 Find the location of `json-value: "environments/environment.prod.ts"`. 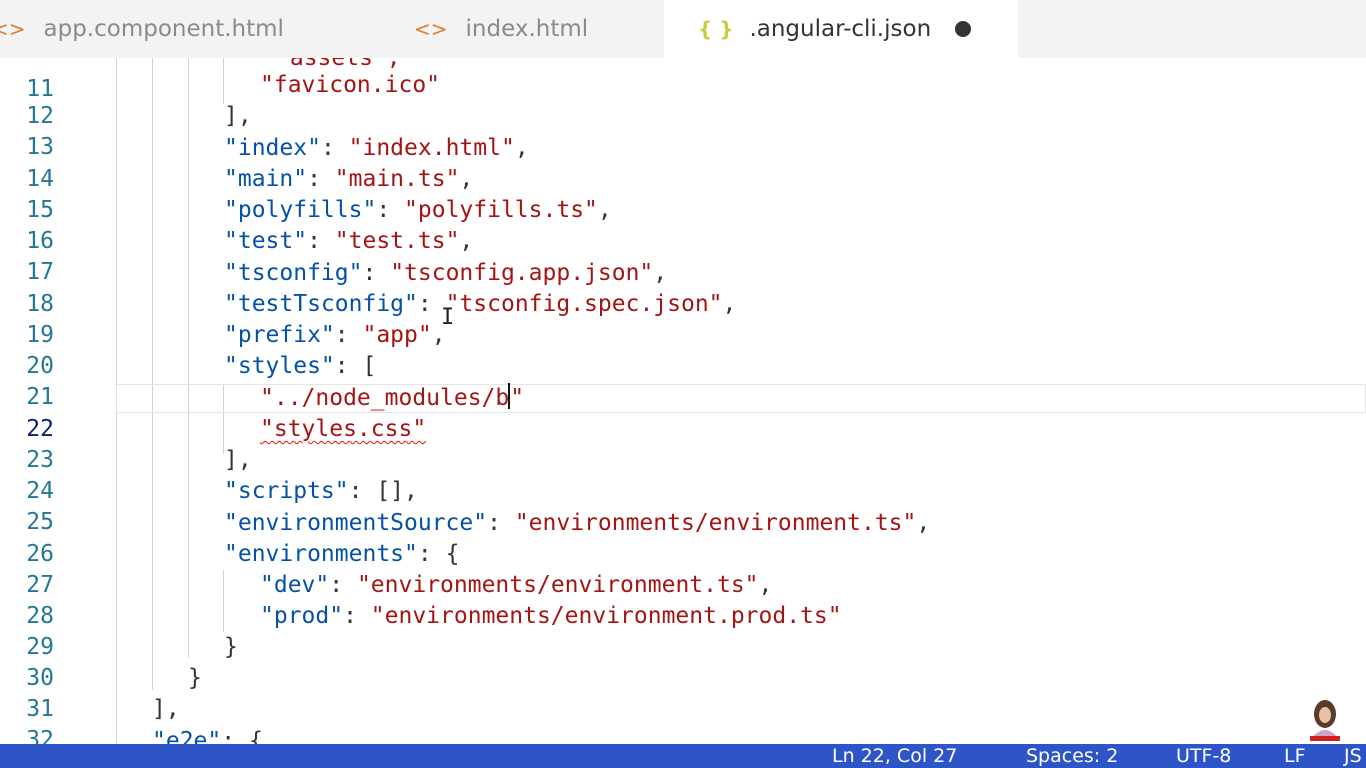

json-value: "environments/environment.prod.ts" is located at coordinates (606, 616).